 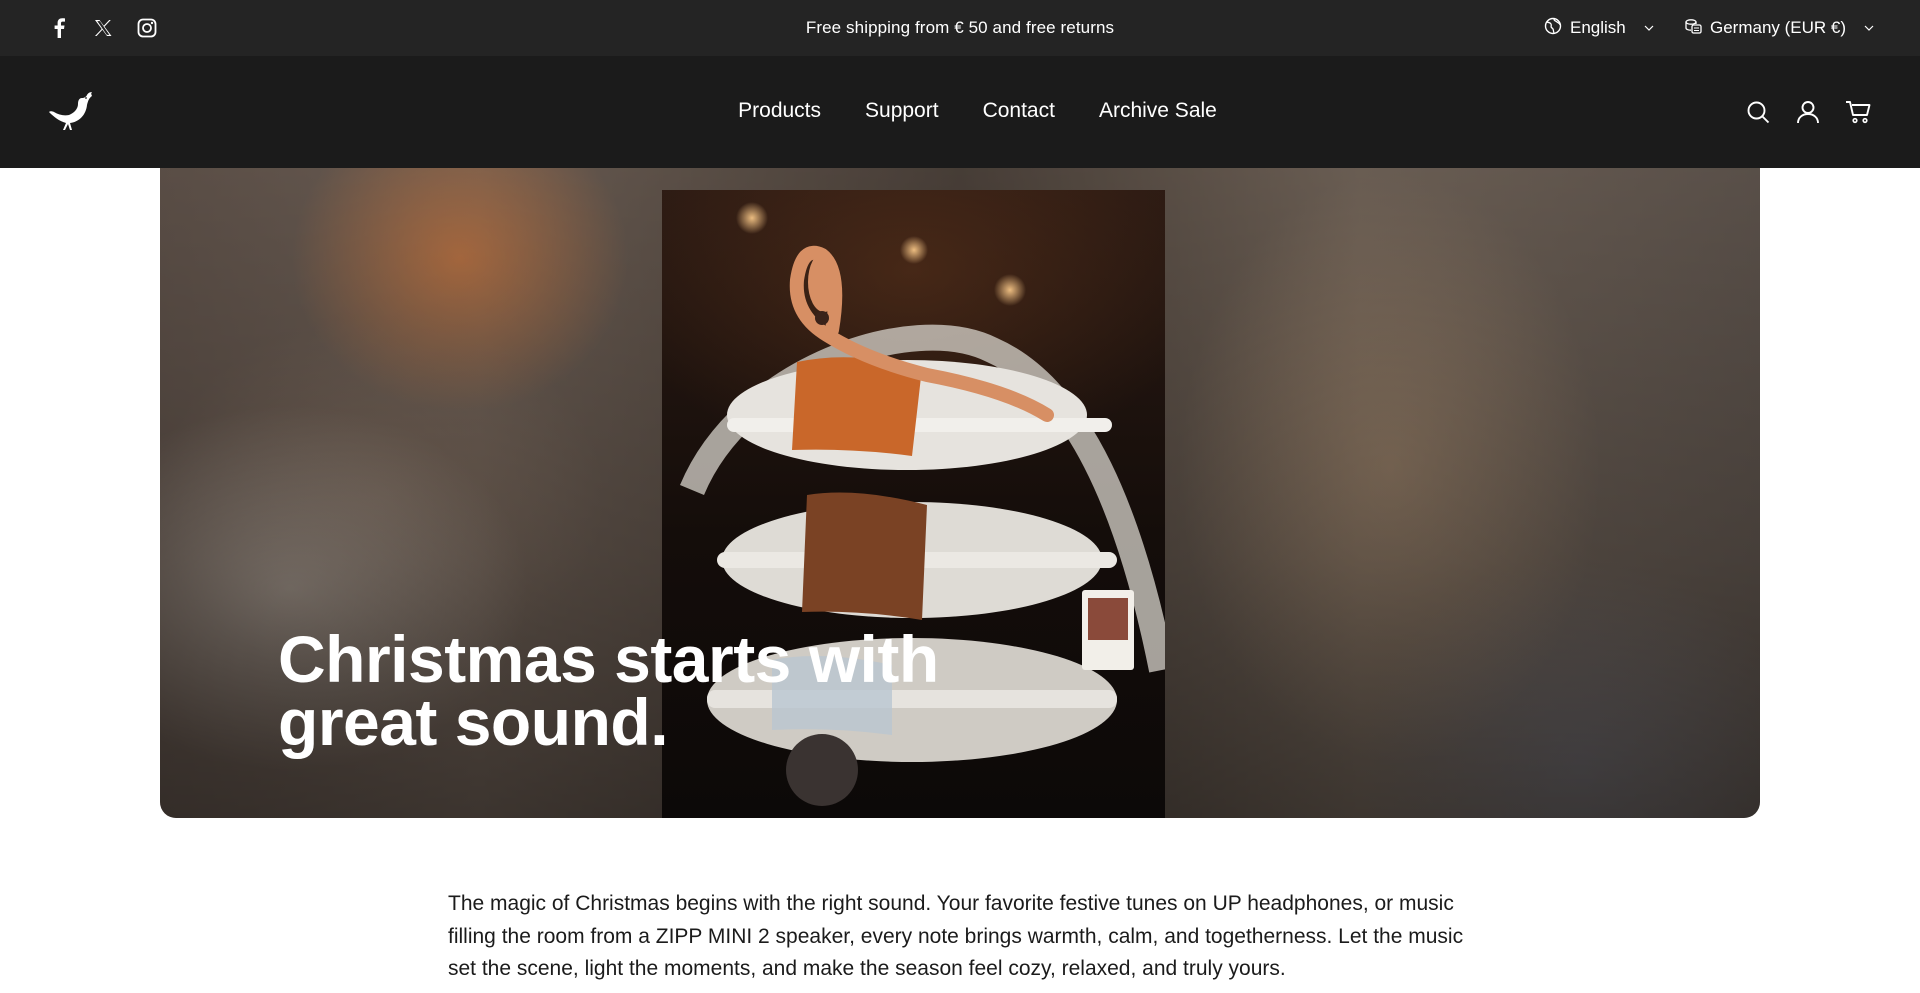 What do you see at coordinates (1693, 28) in the screenshot?
I see `currency-icon` at bounding box center [1693, 28].